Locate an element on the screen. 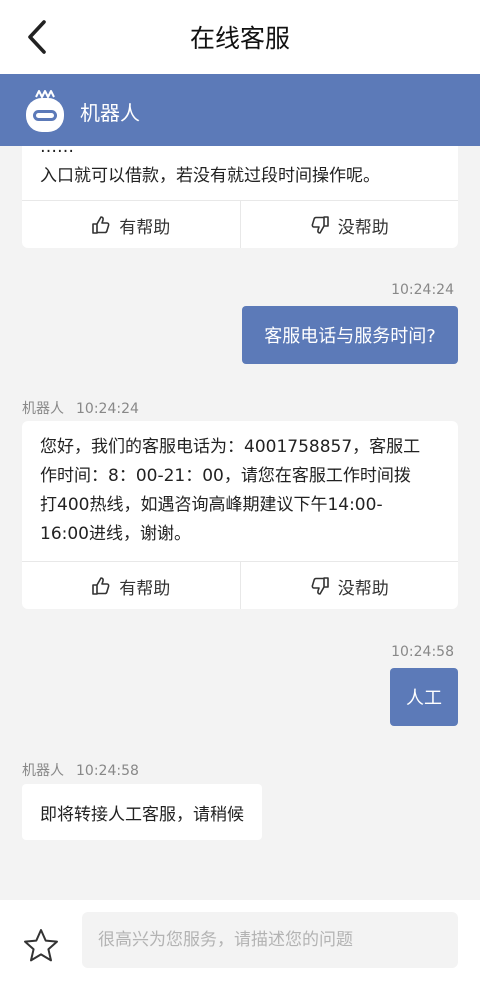  message-meta: 机器人 10:24:58 is located at coordinates (80, 770).